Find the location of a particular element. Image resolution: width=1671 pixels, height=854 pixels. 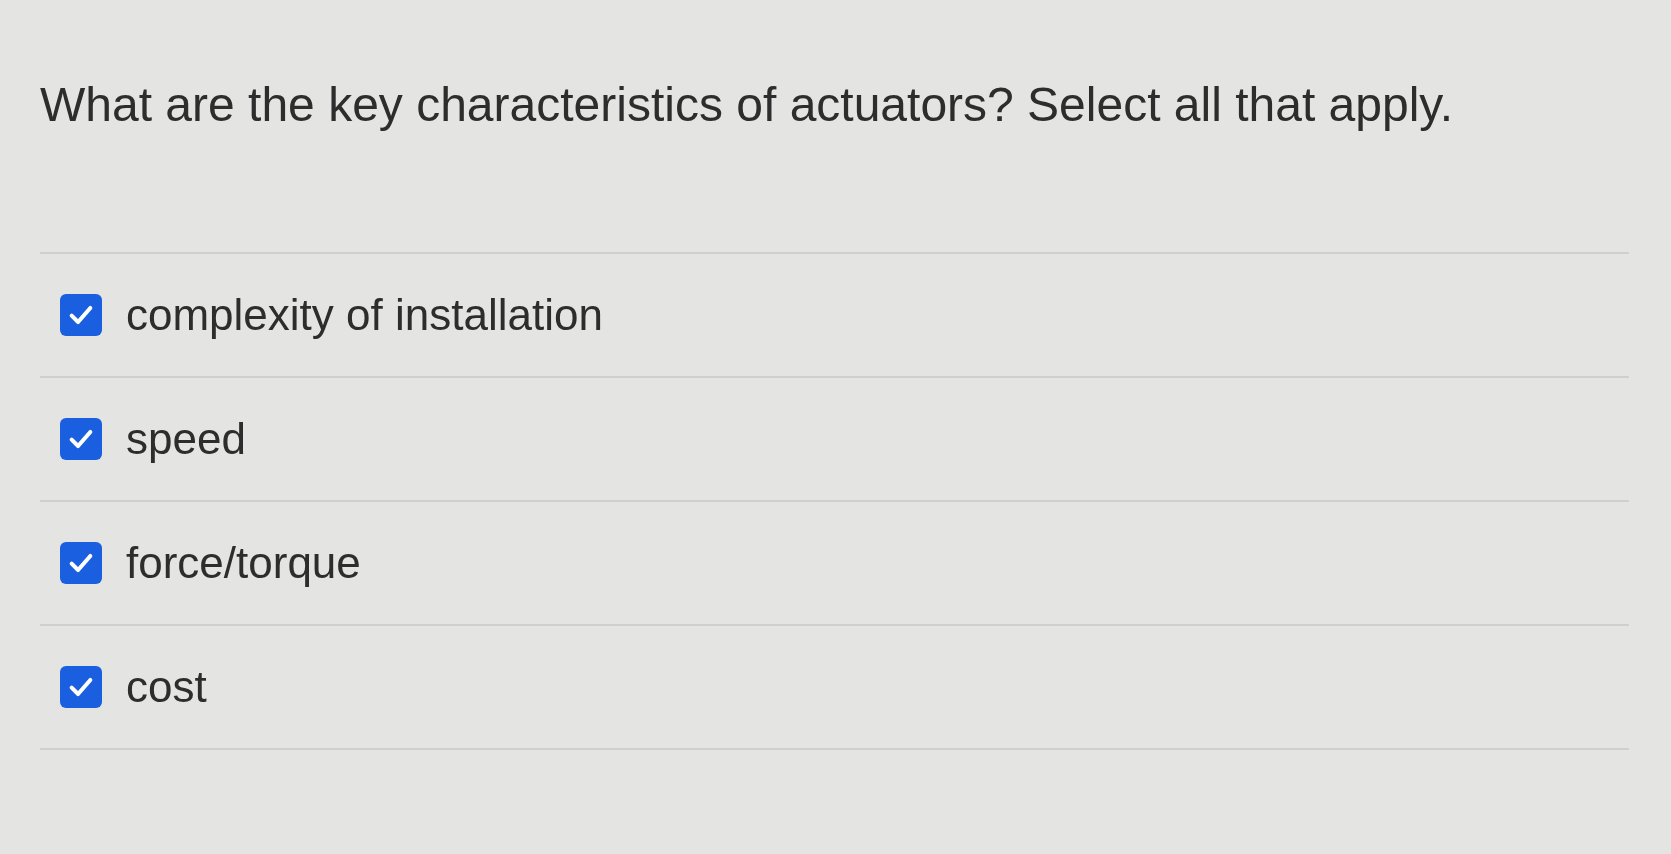

question-text: What are the key characteristics of actuators? Select all that apply. is located at coordinates (747, 105).